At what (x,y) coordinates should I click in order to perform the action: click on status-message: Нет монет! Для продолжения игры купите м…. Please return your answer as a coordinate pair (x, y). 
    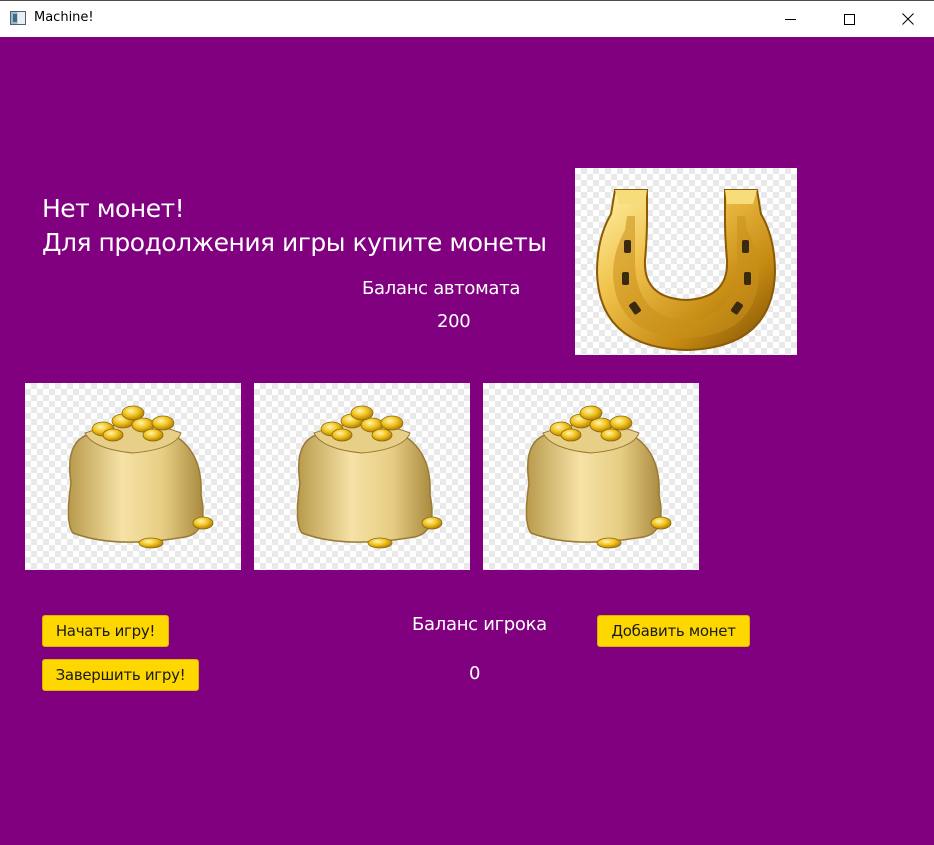
    Looking at the image, I should click on (294, 226).